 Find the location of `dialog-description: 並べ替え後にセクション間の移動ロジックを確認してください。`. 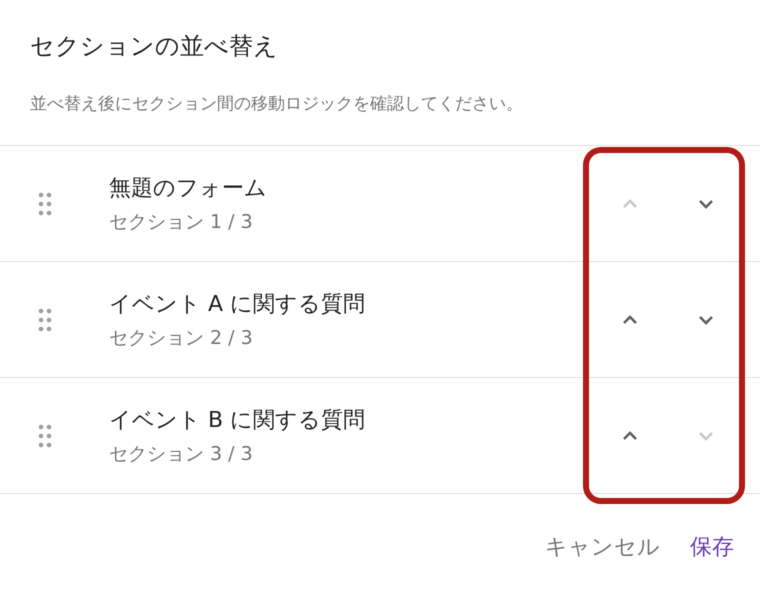

dialog-description: 並べ替え後にセクション間の移動ロジックを確認してください。 is located at coordinates (276, 104).